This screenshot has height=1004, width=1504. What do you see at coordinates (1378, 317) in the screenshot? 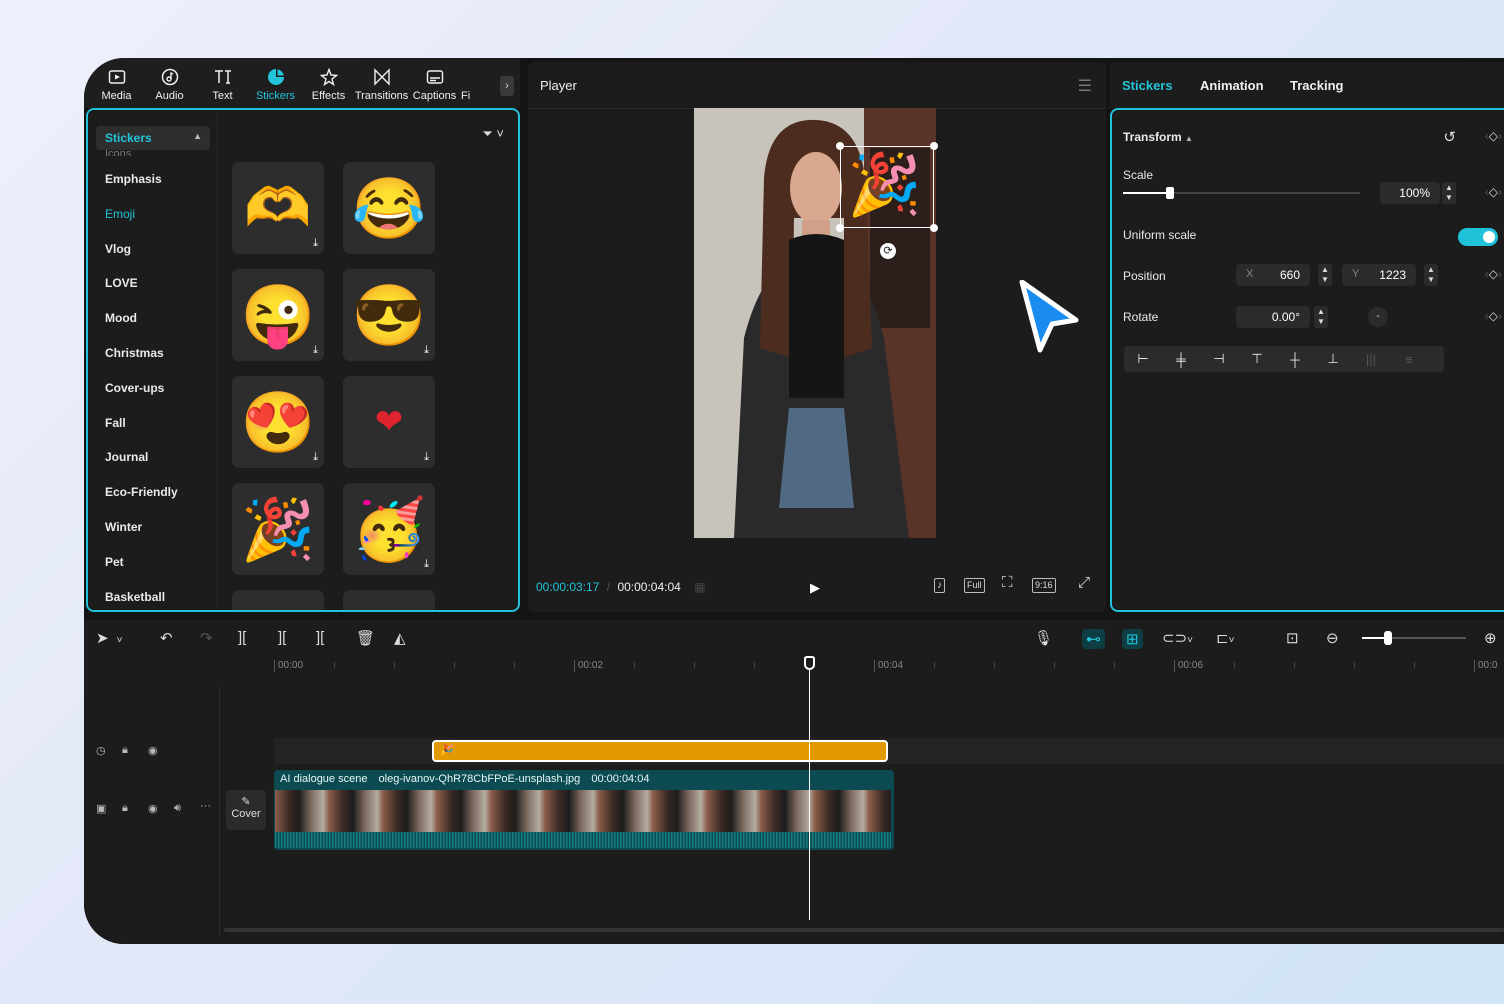
I see `rotate-dial: -` at bounding box center [1378, 317].